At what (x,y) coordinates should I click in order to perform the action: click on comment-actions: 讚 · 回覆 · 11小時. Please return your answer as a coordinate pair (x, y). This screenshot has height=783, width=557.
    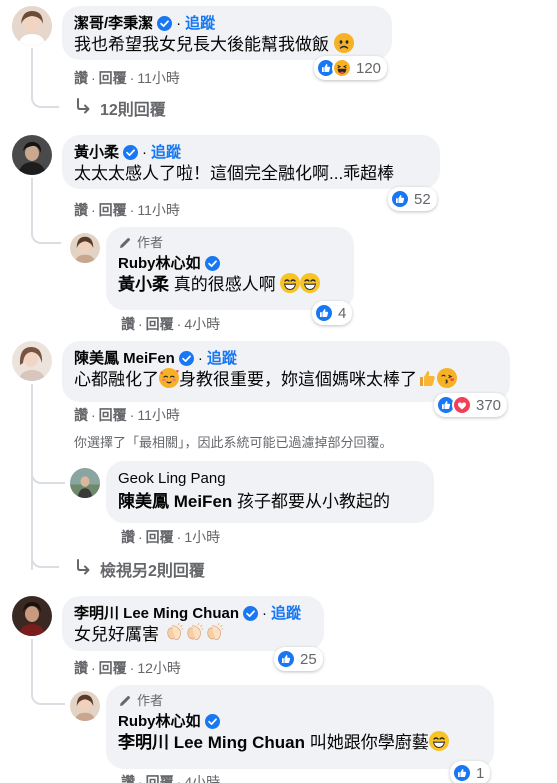
    Looking at the image, I should click on (127, 415).